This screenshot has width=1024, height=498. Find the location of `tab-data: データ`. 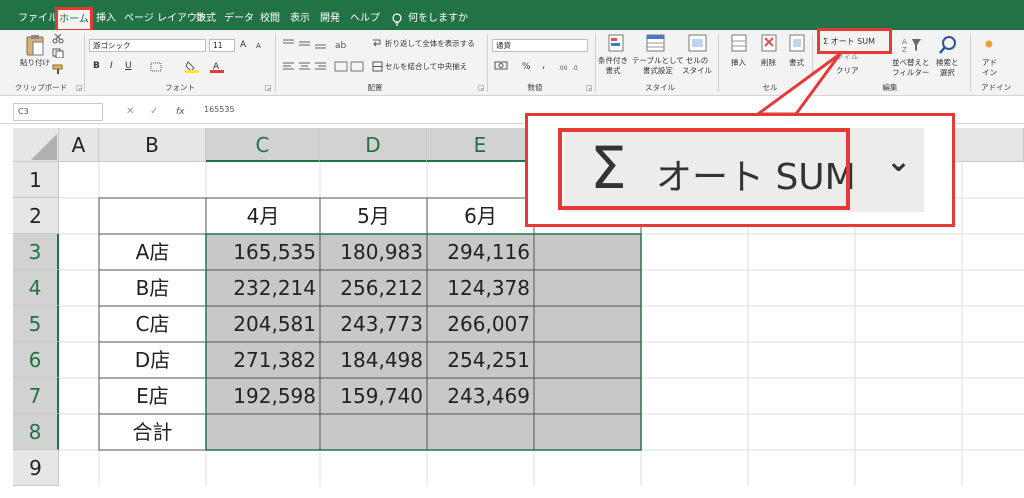

tab-data: データ is located at coordinates (239, 19).